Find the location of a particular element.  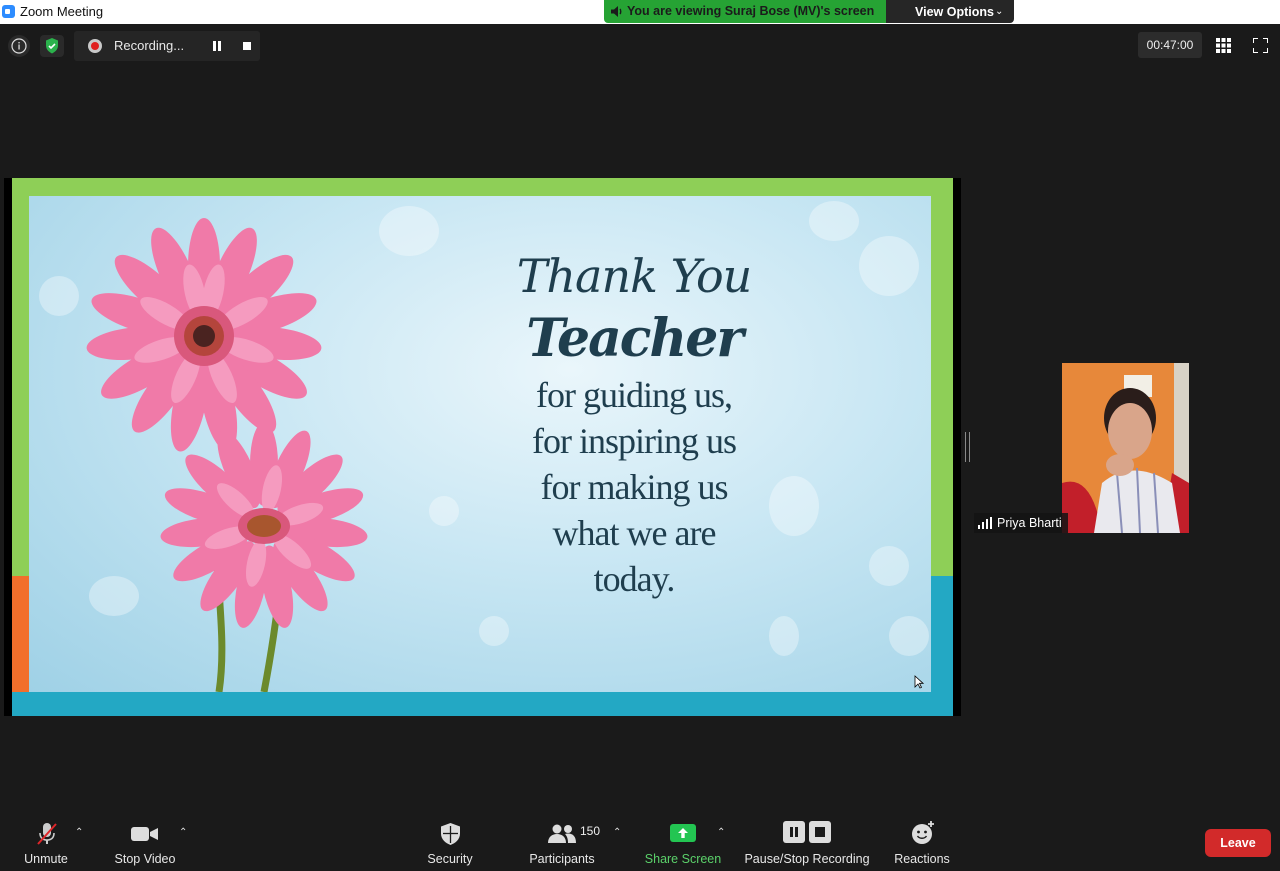

pause-stop-recording-label: Pause/Stop Recording is located at coordinates (807, 859).